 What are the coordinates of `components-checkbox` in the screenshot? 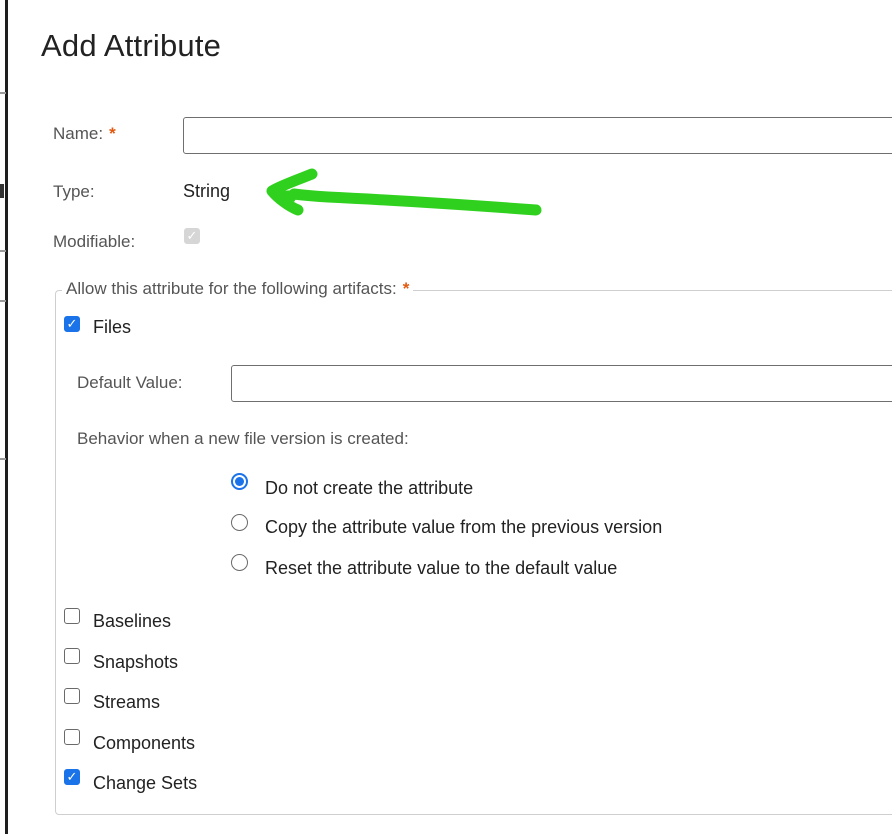 It's located at (72, 737).